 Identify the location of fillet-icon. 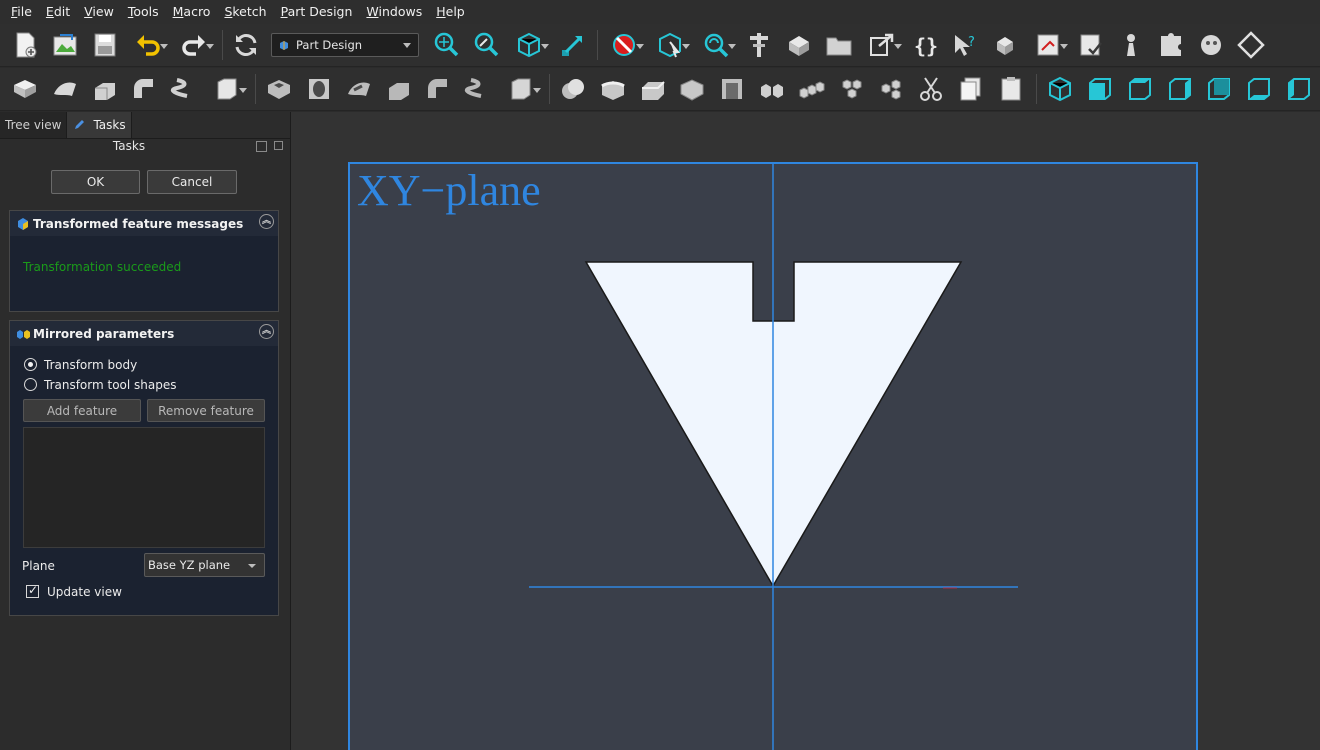
(613, 89).